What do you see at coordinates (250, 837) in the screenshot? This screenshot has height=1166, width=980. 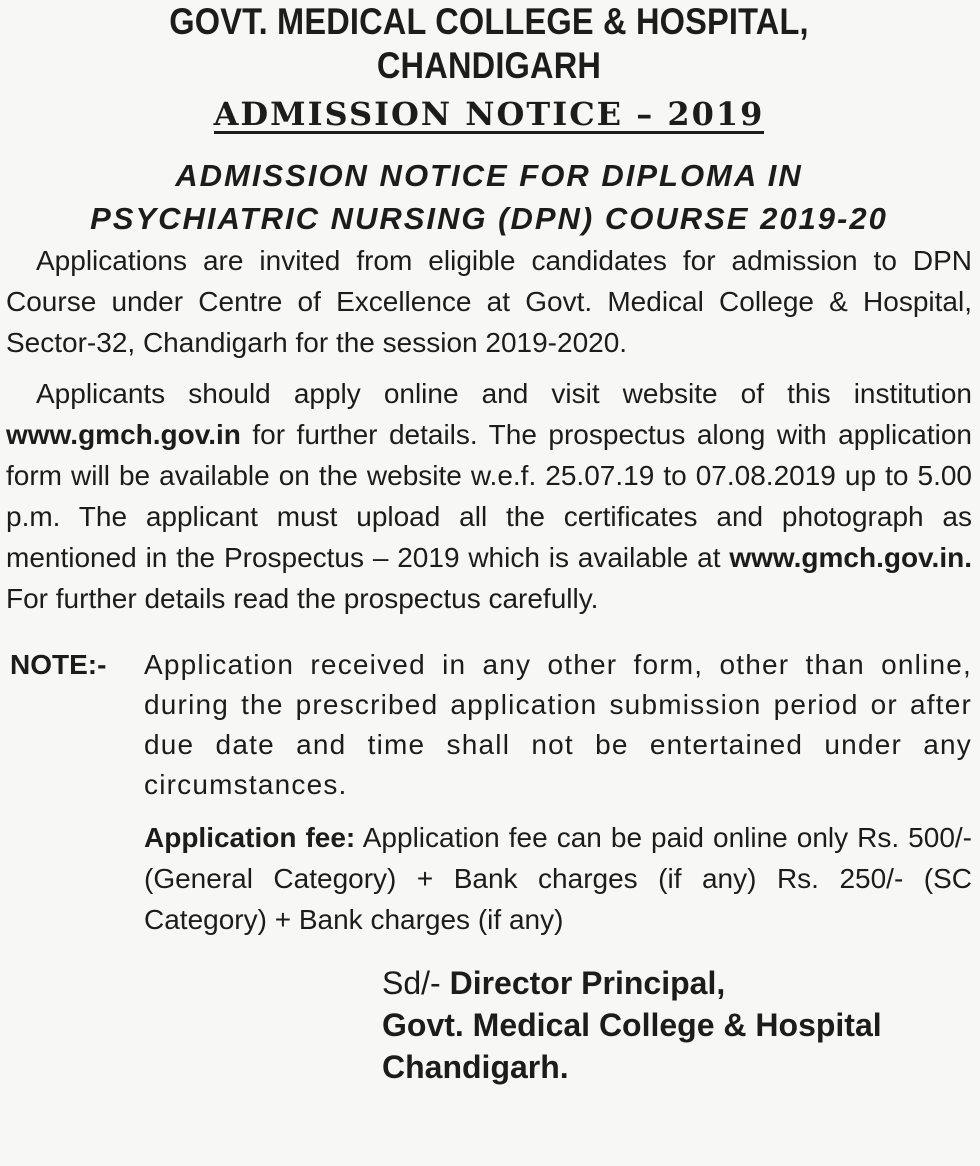 I see `fee-label: Application fee:` at bounding box center [250, 837].